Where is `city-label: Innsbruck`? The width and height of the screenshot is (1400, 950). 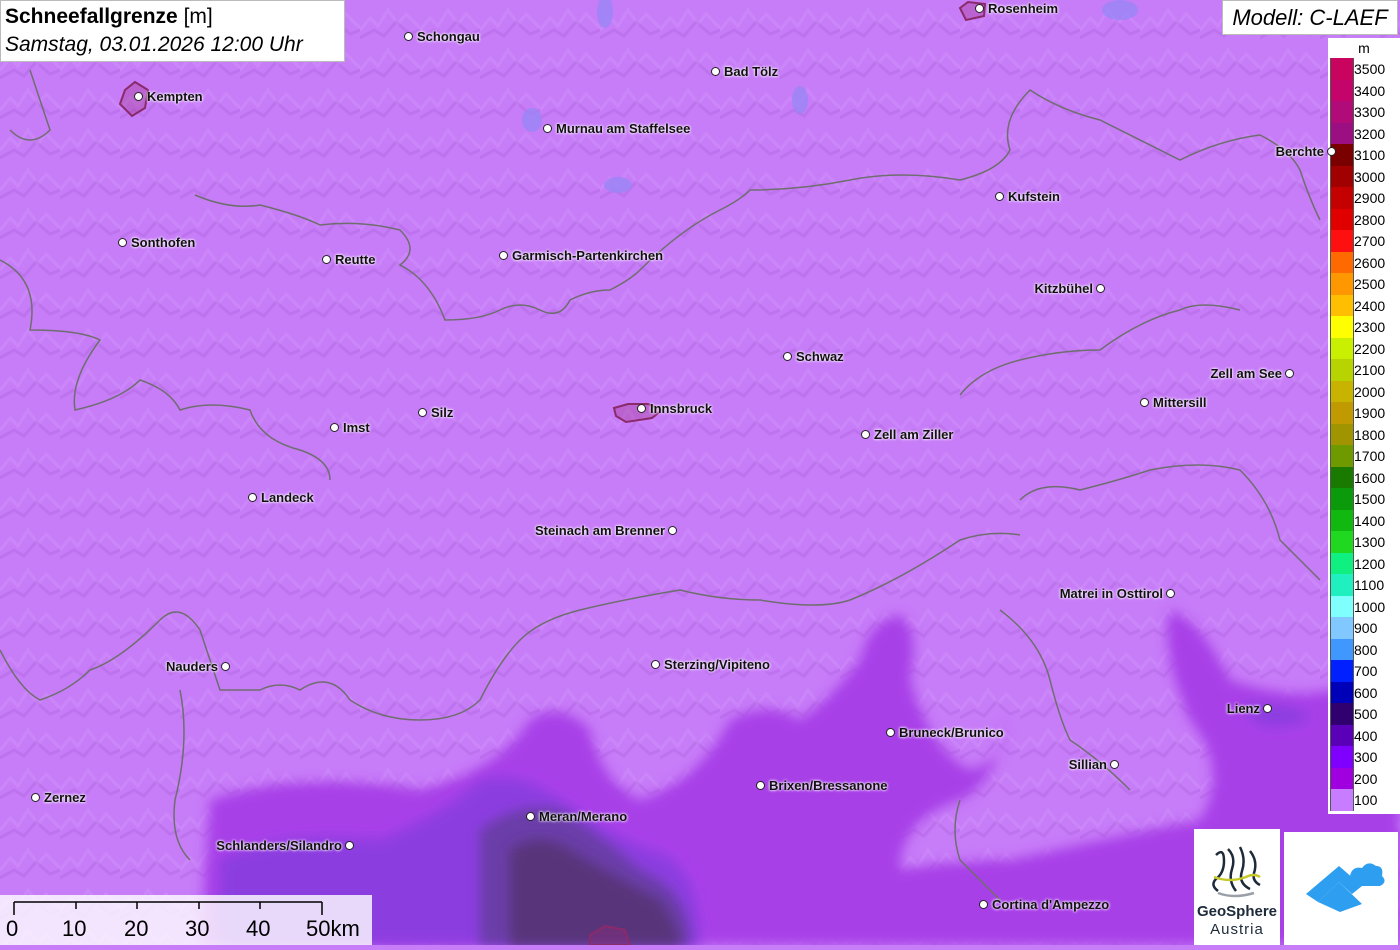
city-label: Innsbruck is located at coordinates (681, 408).